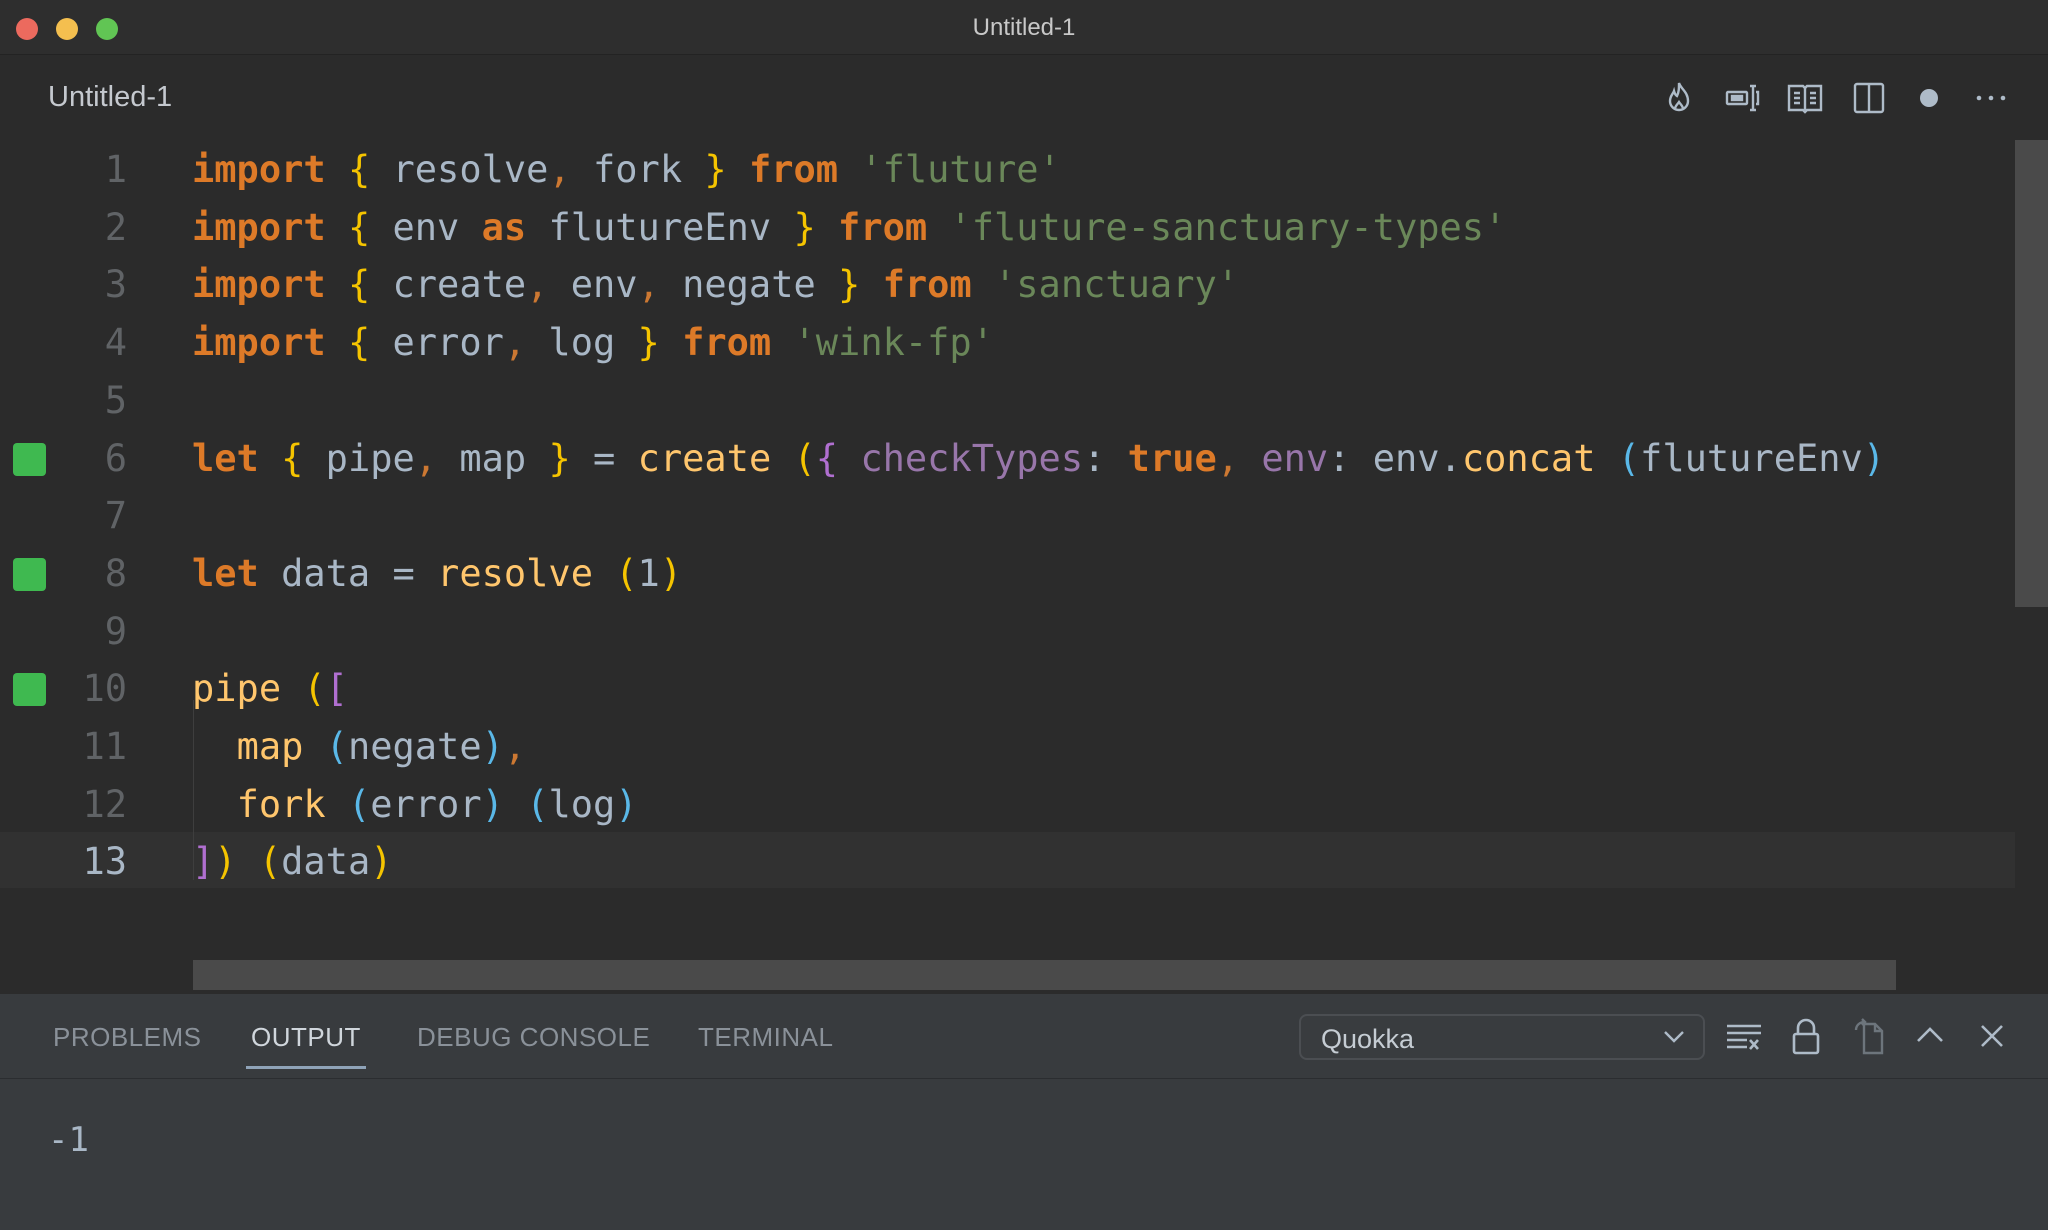 The height and width of the screenshot is (1230, 2048). What do you see at coordinates (1007, 632) in the screenshot?
I see `code-line: 9` at bounding box center [1007, 632].